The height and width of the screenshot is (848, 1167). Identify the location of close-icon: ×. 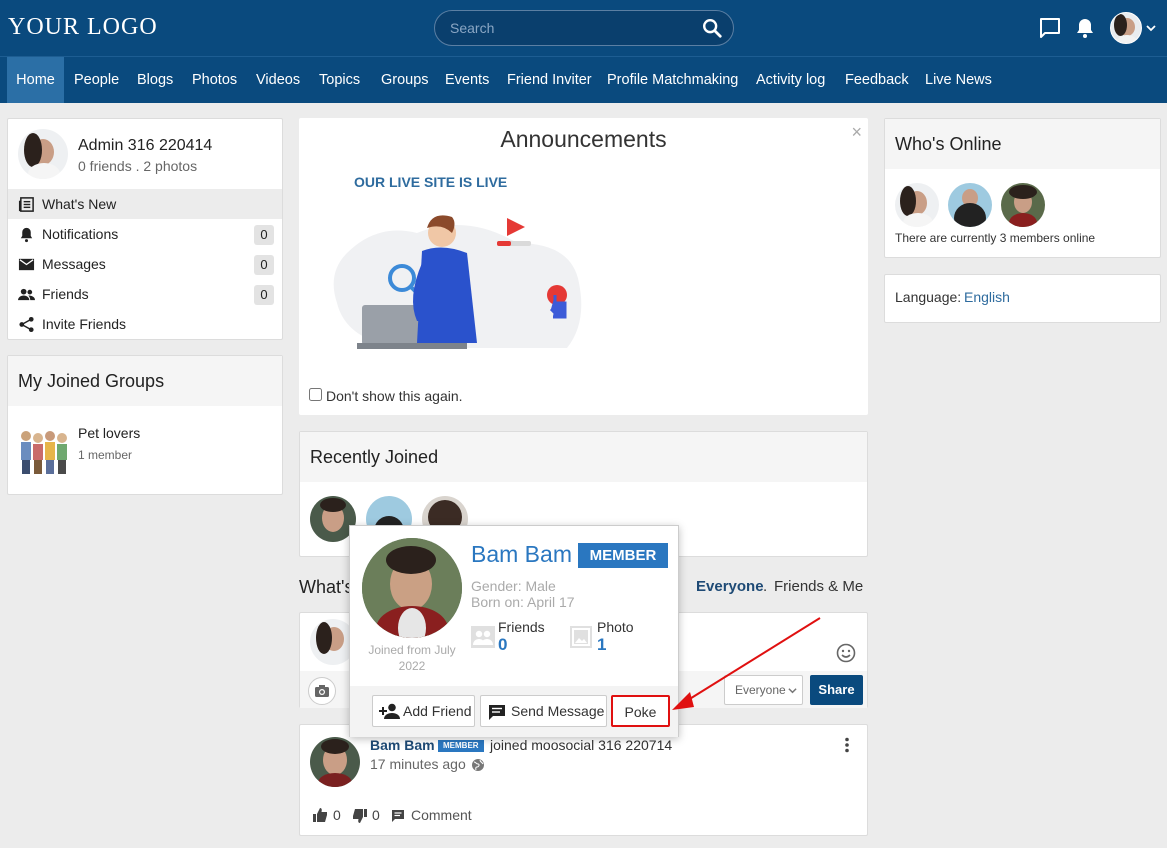
(856, 132).